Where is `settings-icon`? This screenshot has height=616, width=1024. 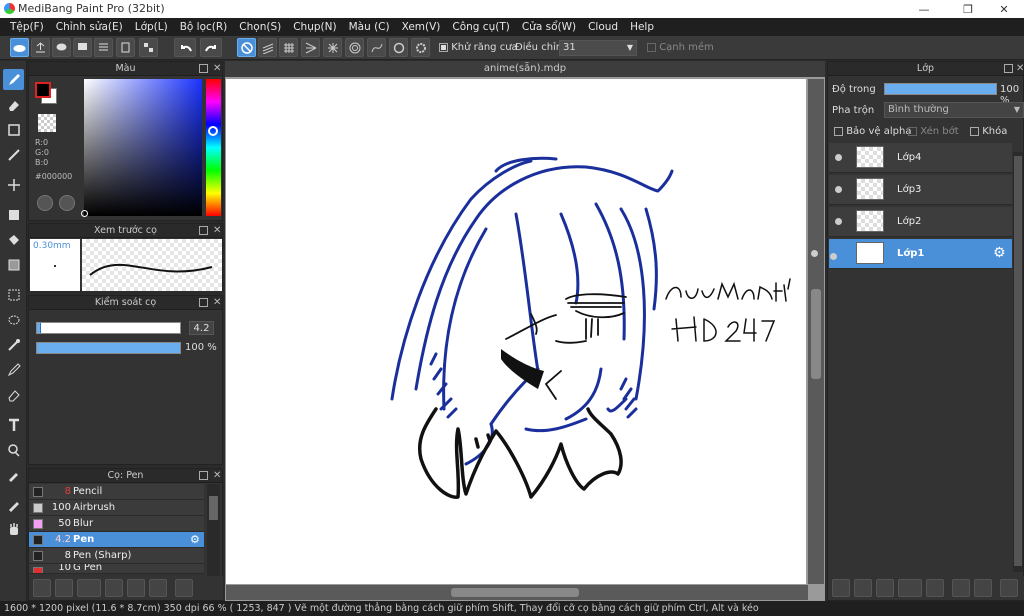
settings-icon is located at coordinates (420, 47).